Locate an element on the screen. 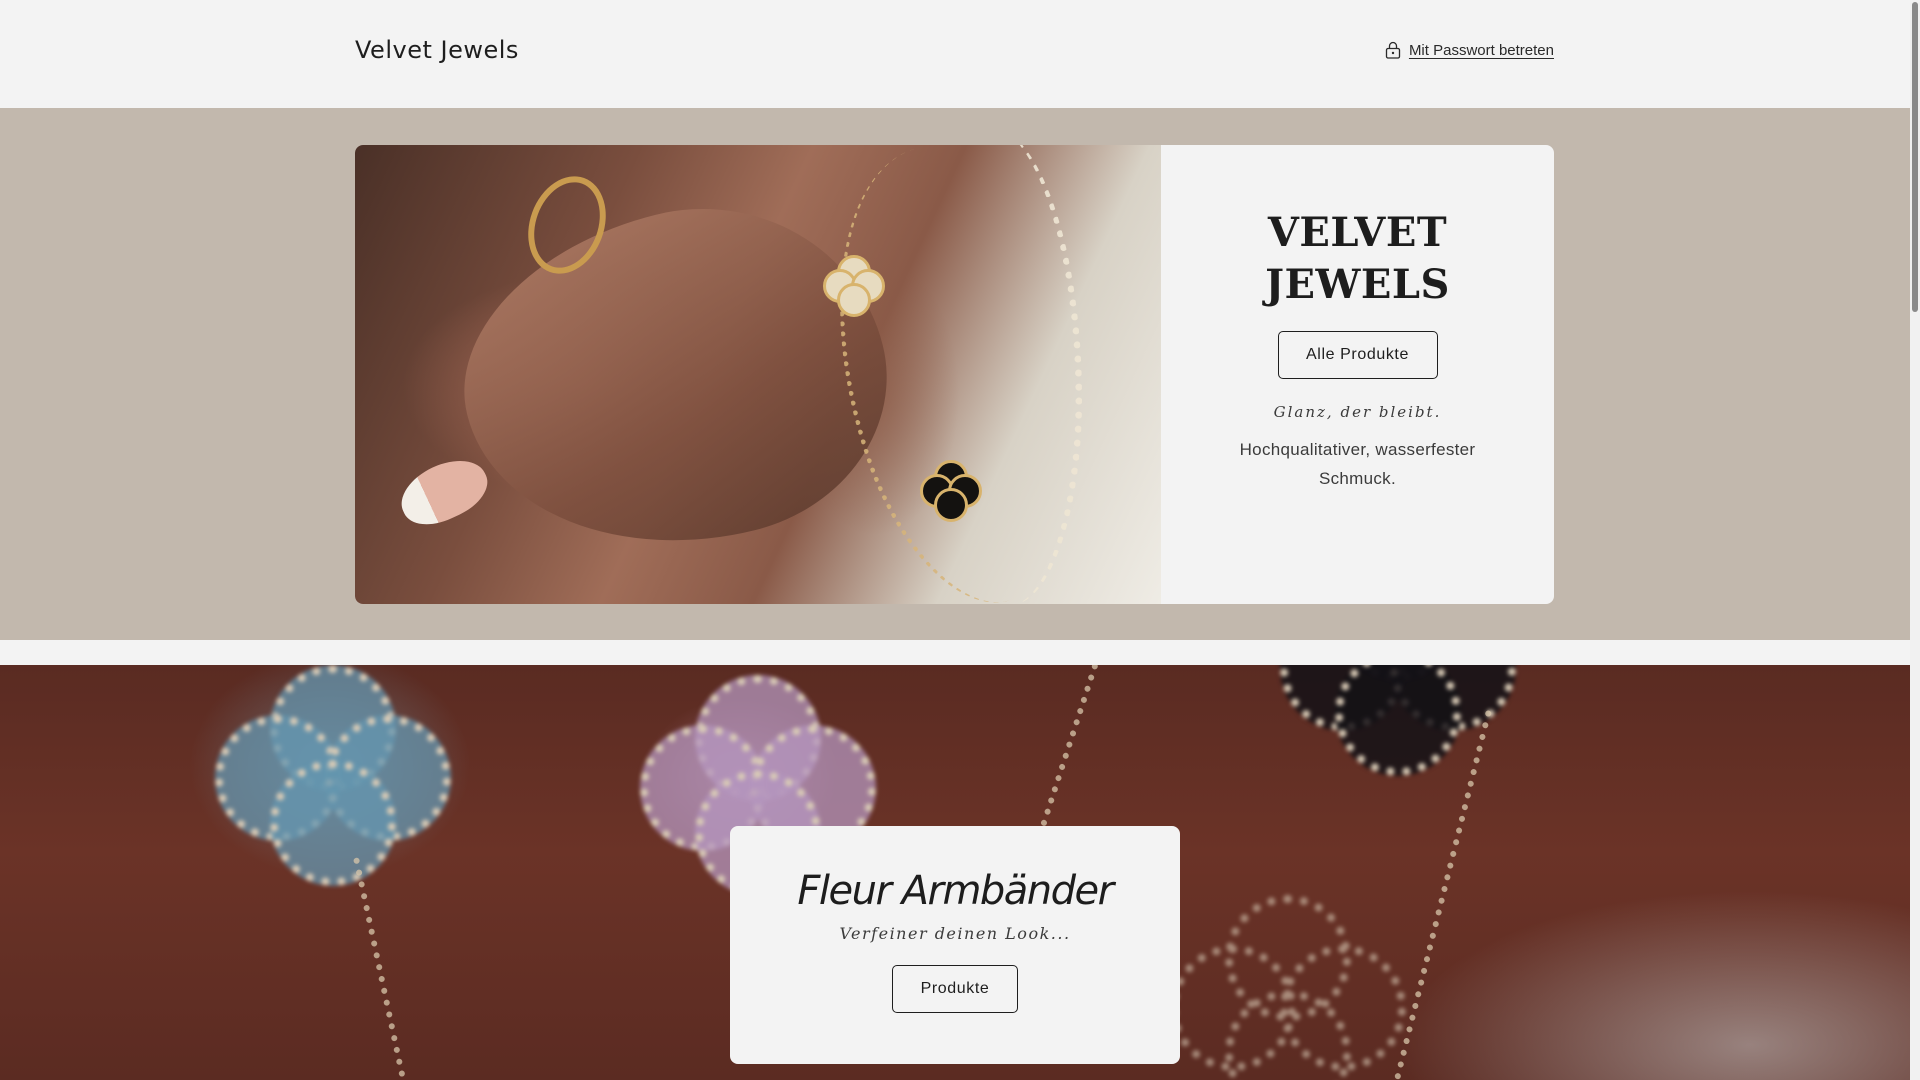  all-products-button: Alle Produkte is located at coordinates (1357, 355).